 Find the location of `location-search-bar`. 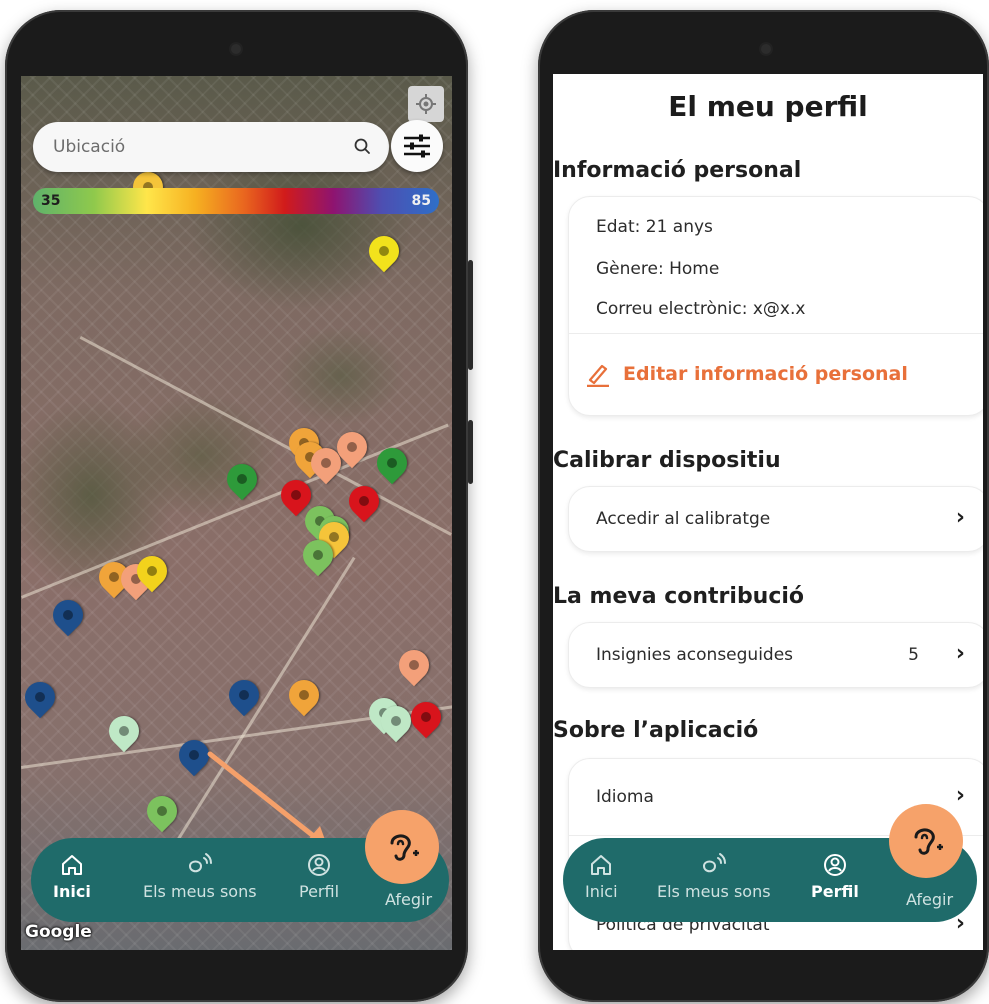

location-search-bar is located at coordinates (211, 147).